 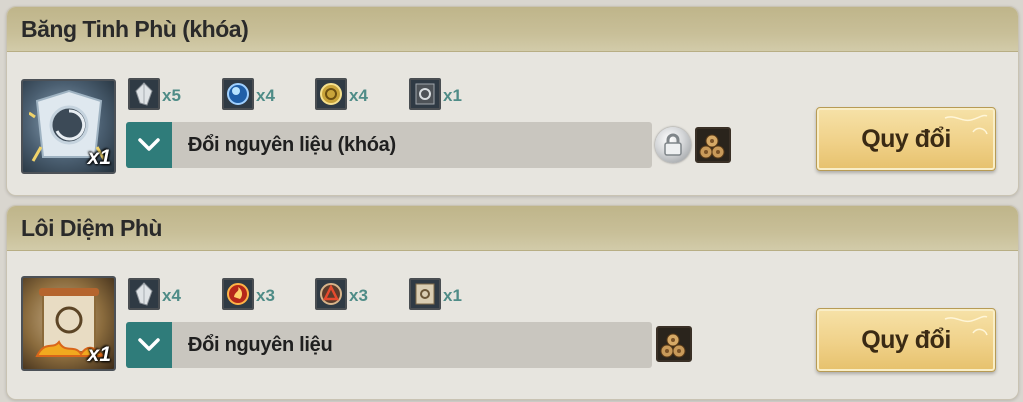 I want to click on blue-orb-icon, so click(x=238, y=94).